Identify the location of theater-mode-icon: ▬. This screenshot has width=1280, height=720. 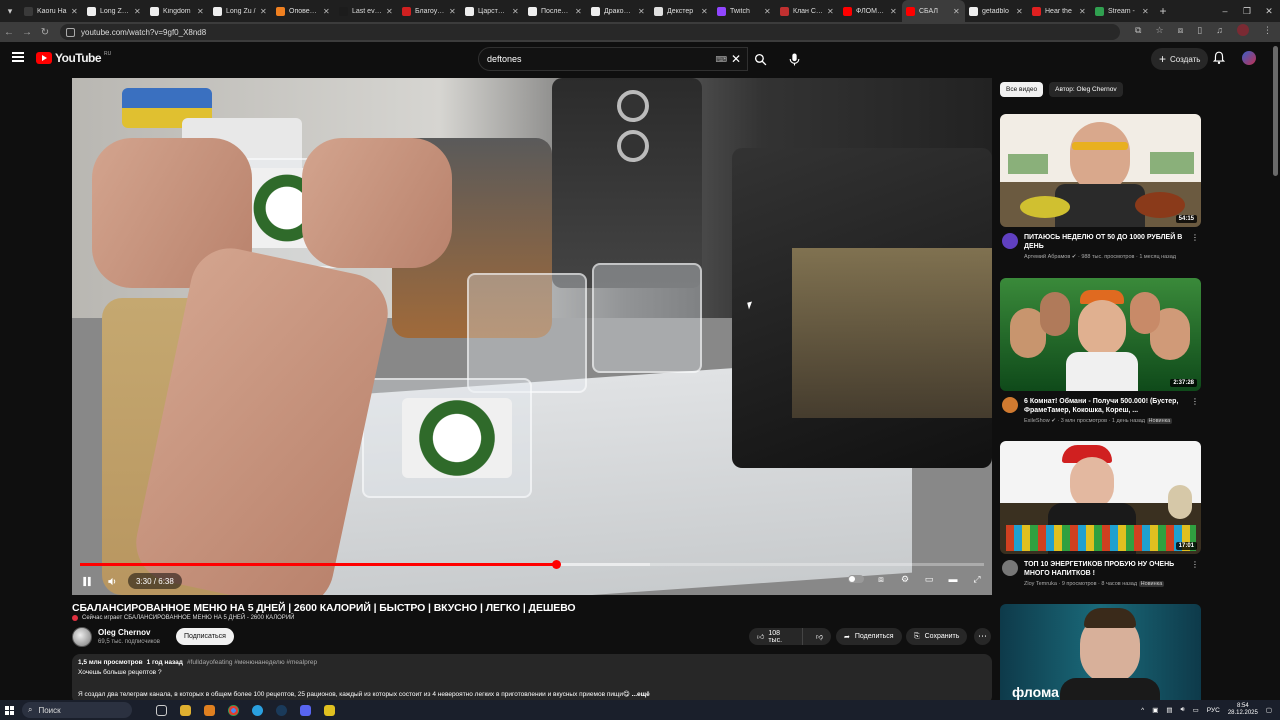
(953, 579).